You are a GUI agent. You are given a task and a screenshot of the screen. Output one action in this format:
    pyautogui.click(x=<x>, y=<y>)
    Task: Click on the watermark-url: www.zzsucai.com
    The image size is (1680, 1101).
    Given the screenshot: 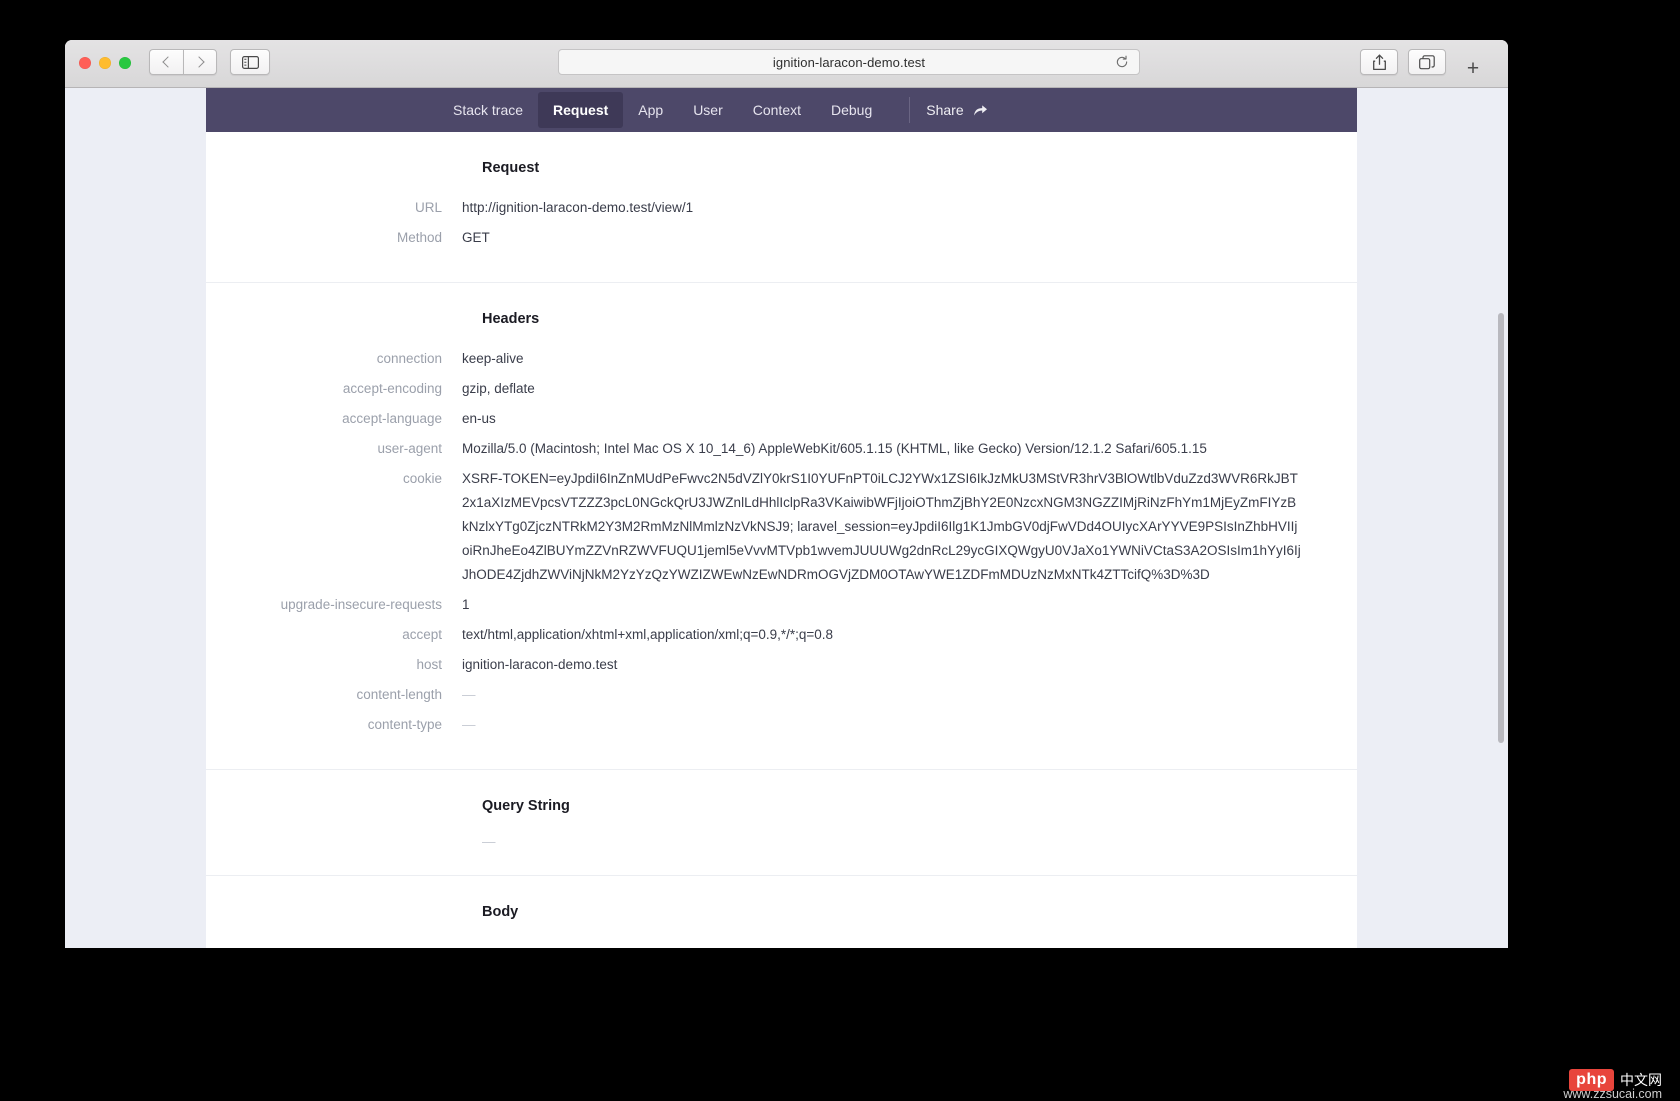 What is the action you would take?
    pyautogui.click(x=1612, y=1094)
    